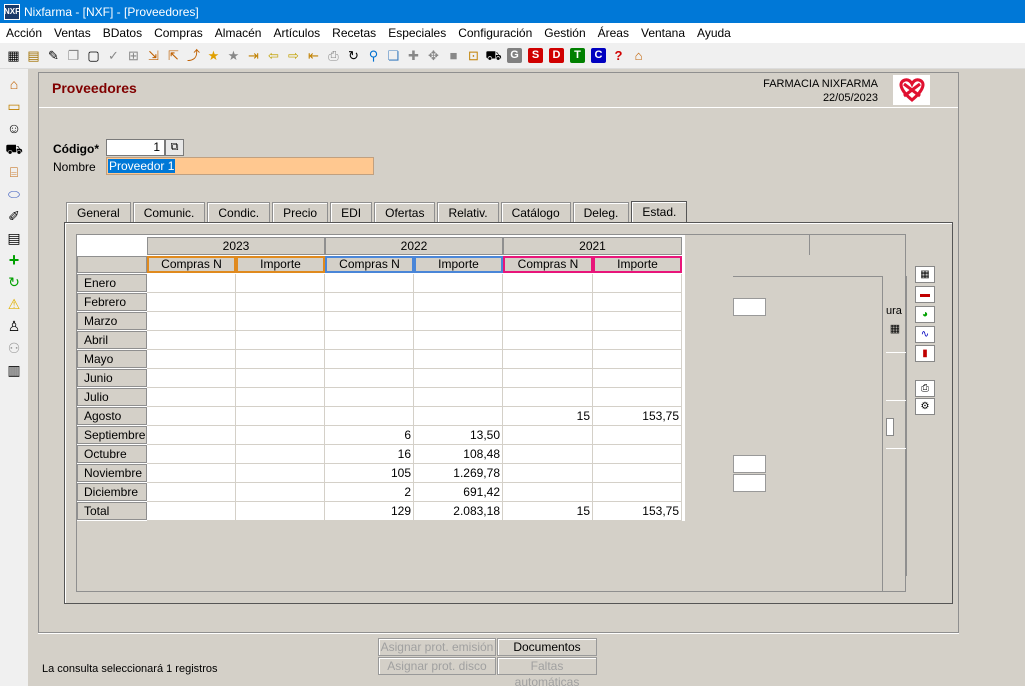 Image resolution: width=1025 pixels, height=686 pixels. I want to click on tab-6: Relativ., so click(468, 212).